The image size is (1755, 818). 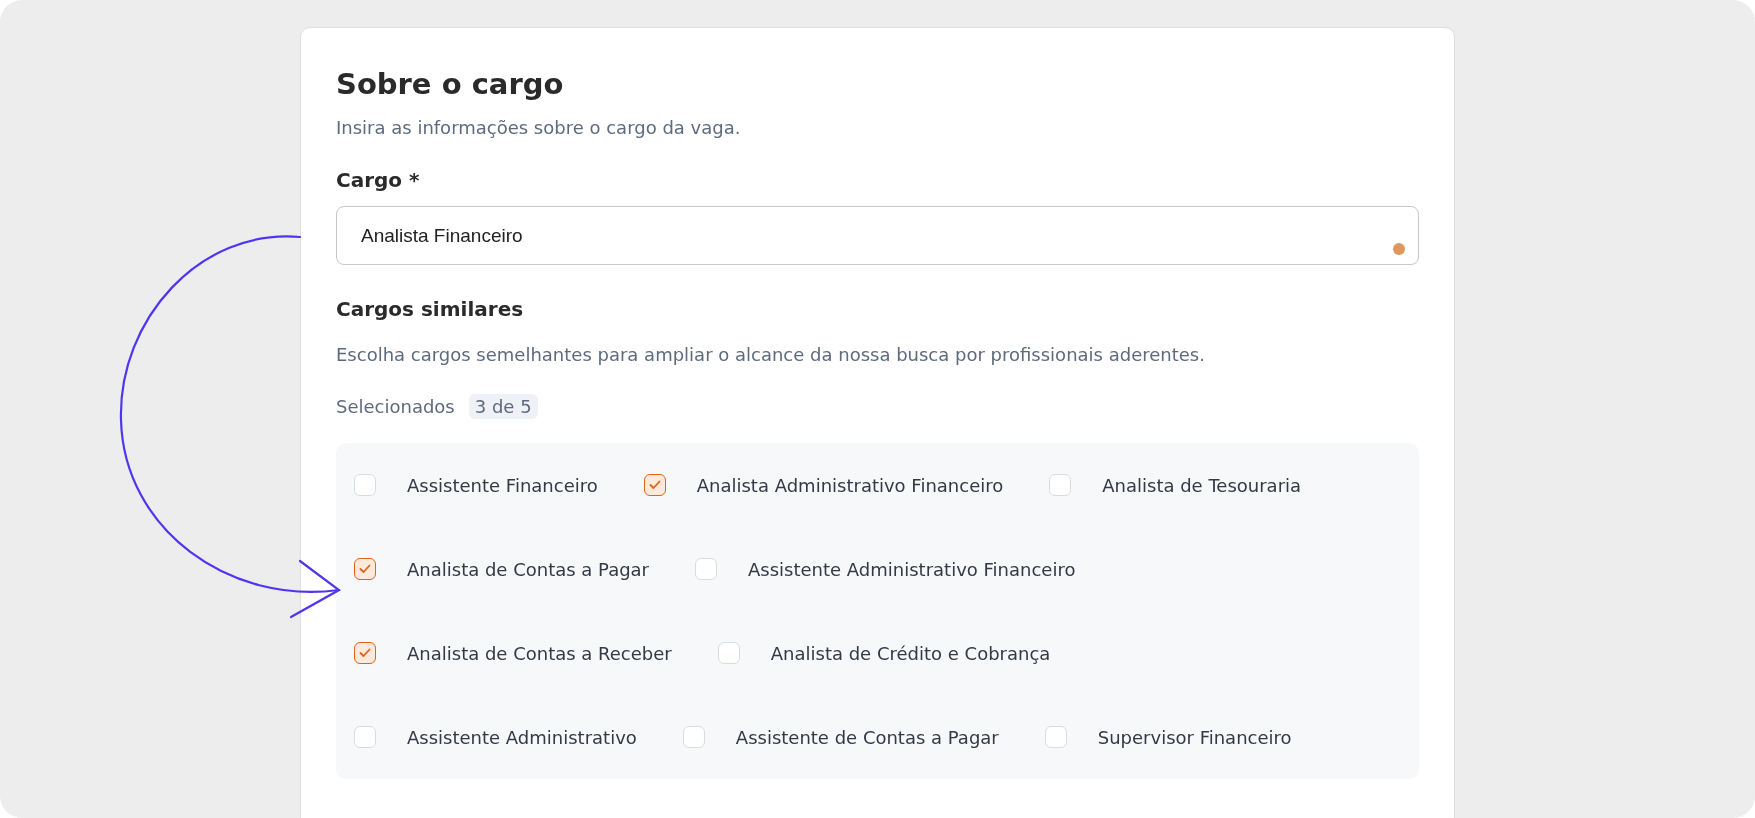 I want to click on option-label: Analista de Tesouraria, so click(x=1202, y=485).